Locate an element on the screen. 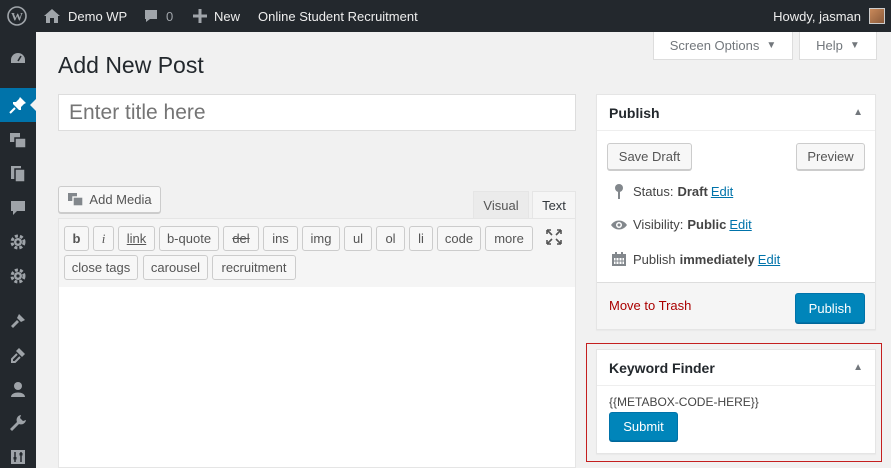 Image resolution: width=891 pixels, height=468 pixels. edit-date-link: Edit is located at coordinates (769, 259).